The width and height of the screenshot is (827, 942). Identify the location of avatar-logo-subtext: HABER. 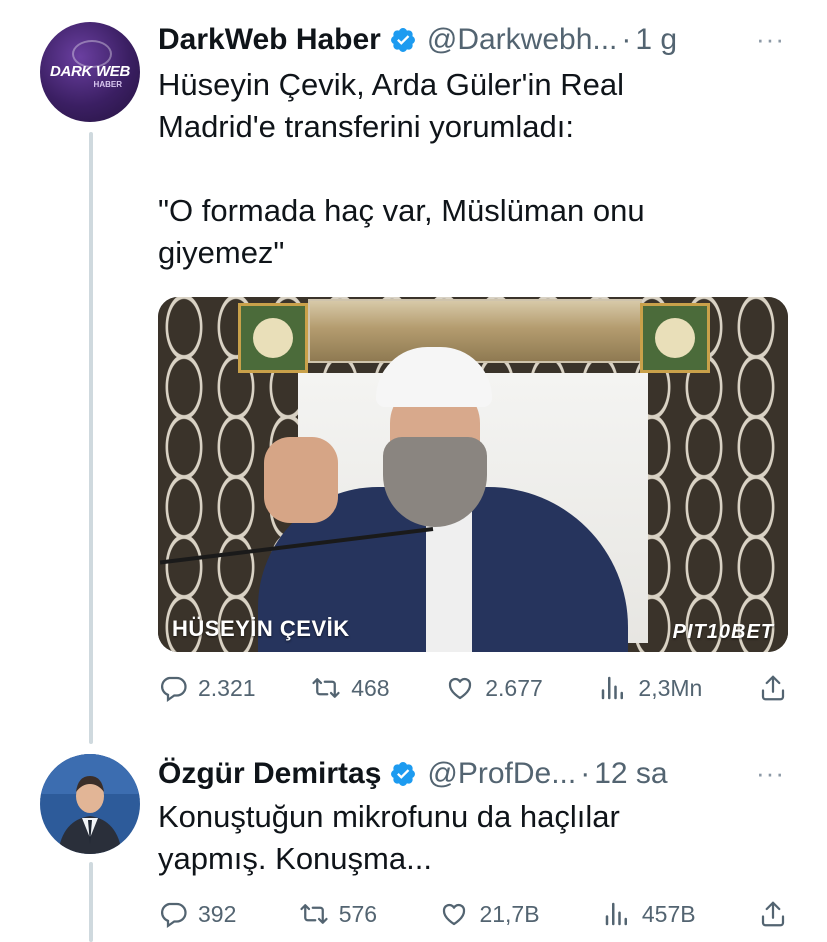
(107, 84).